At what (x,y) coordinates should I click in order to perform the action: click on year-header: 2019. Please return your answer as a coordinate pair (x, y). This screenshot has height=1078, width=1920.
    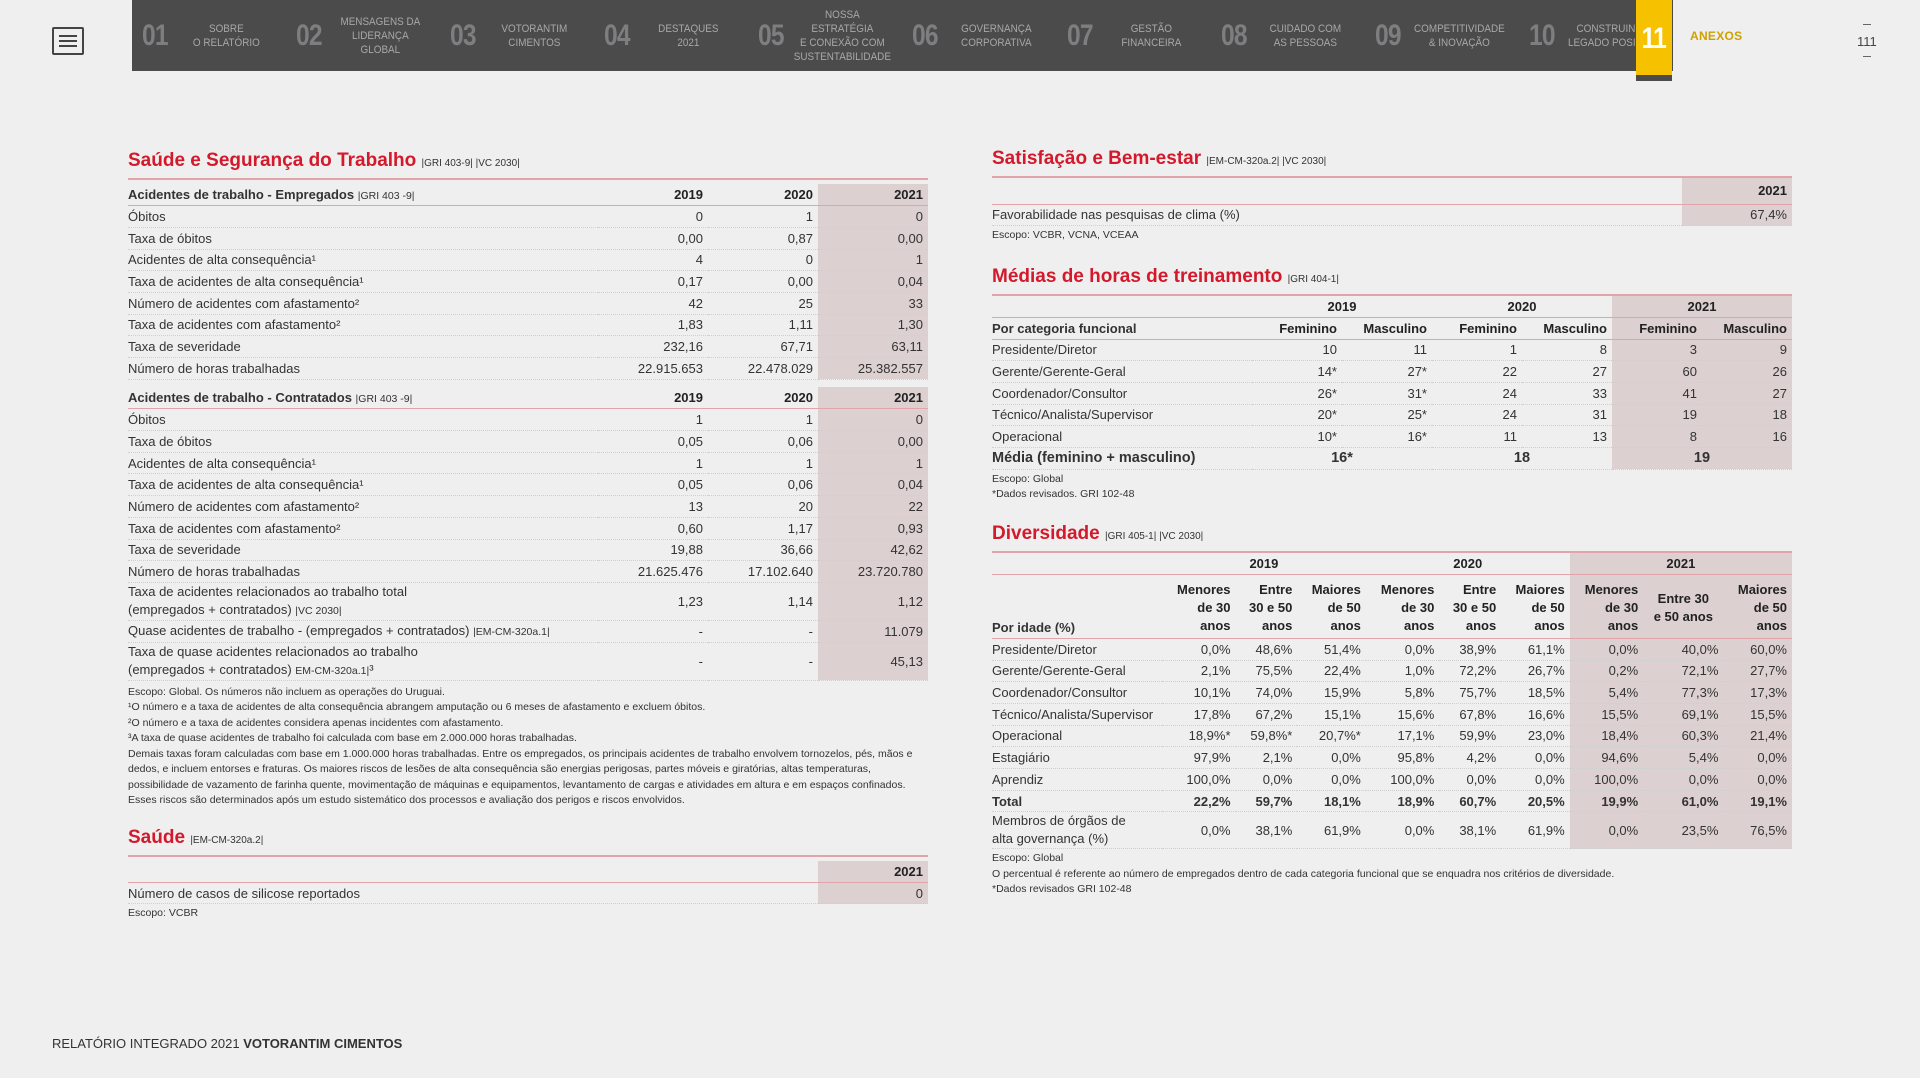
    Looking at the image, I should click on (653, 195).